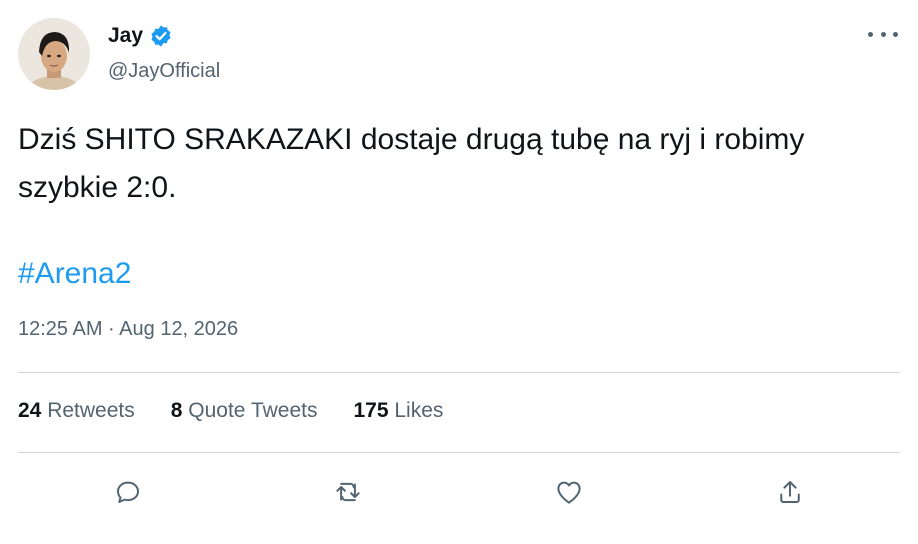 This screenshot has height=544, width=918. Describe the element at coordinates (253, 410) in the screenshot. I see `quote-tweets-label: Quote Tweets` at that location.